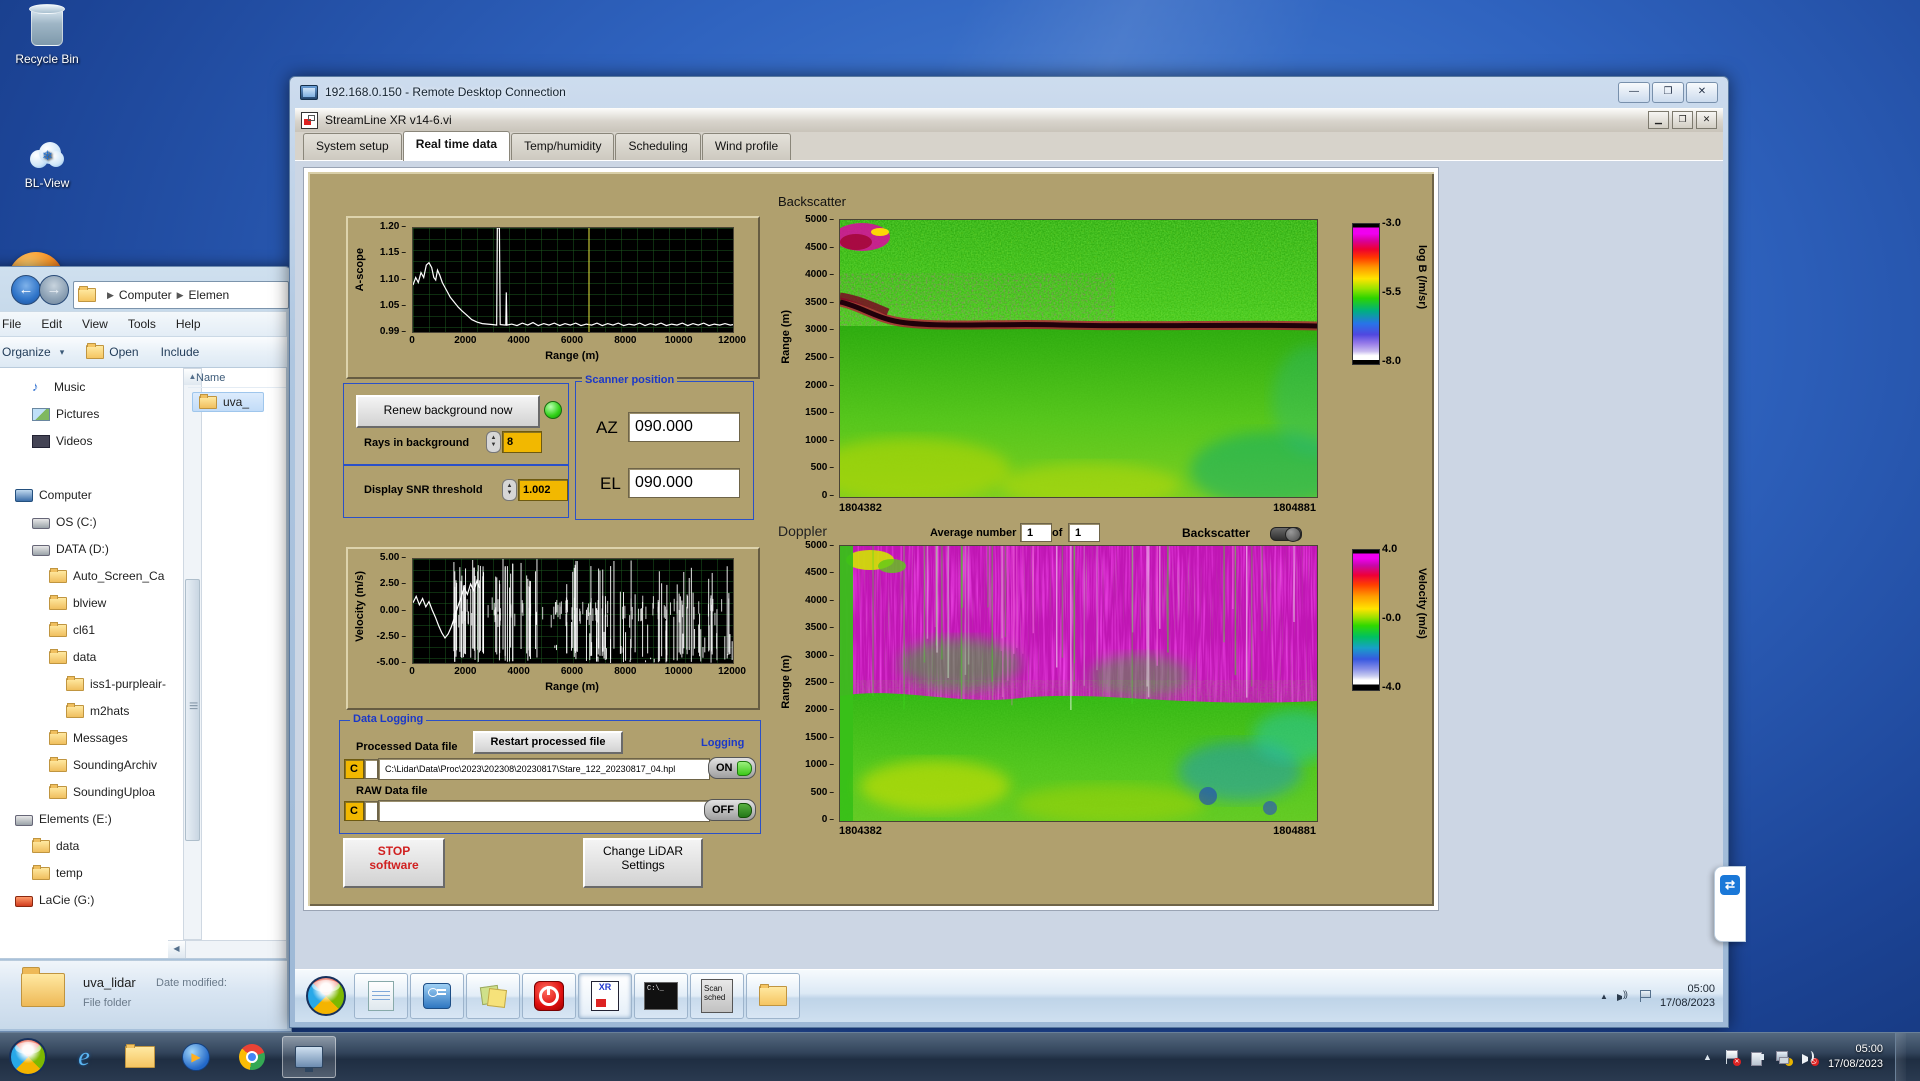 This screenshot has height=1081, width=1920. I want to click on volume-icon, so click(1623, 995).